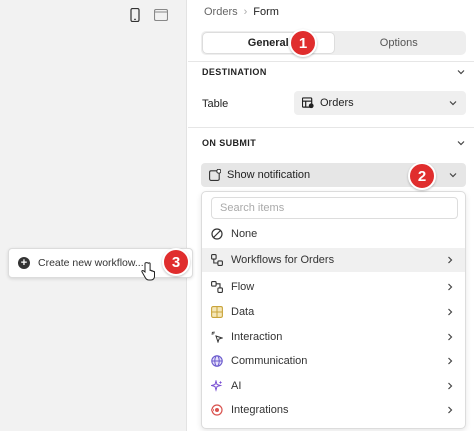  I want to click on tab-options: Options, so click(399, 43).